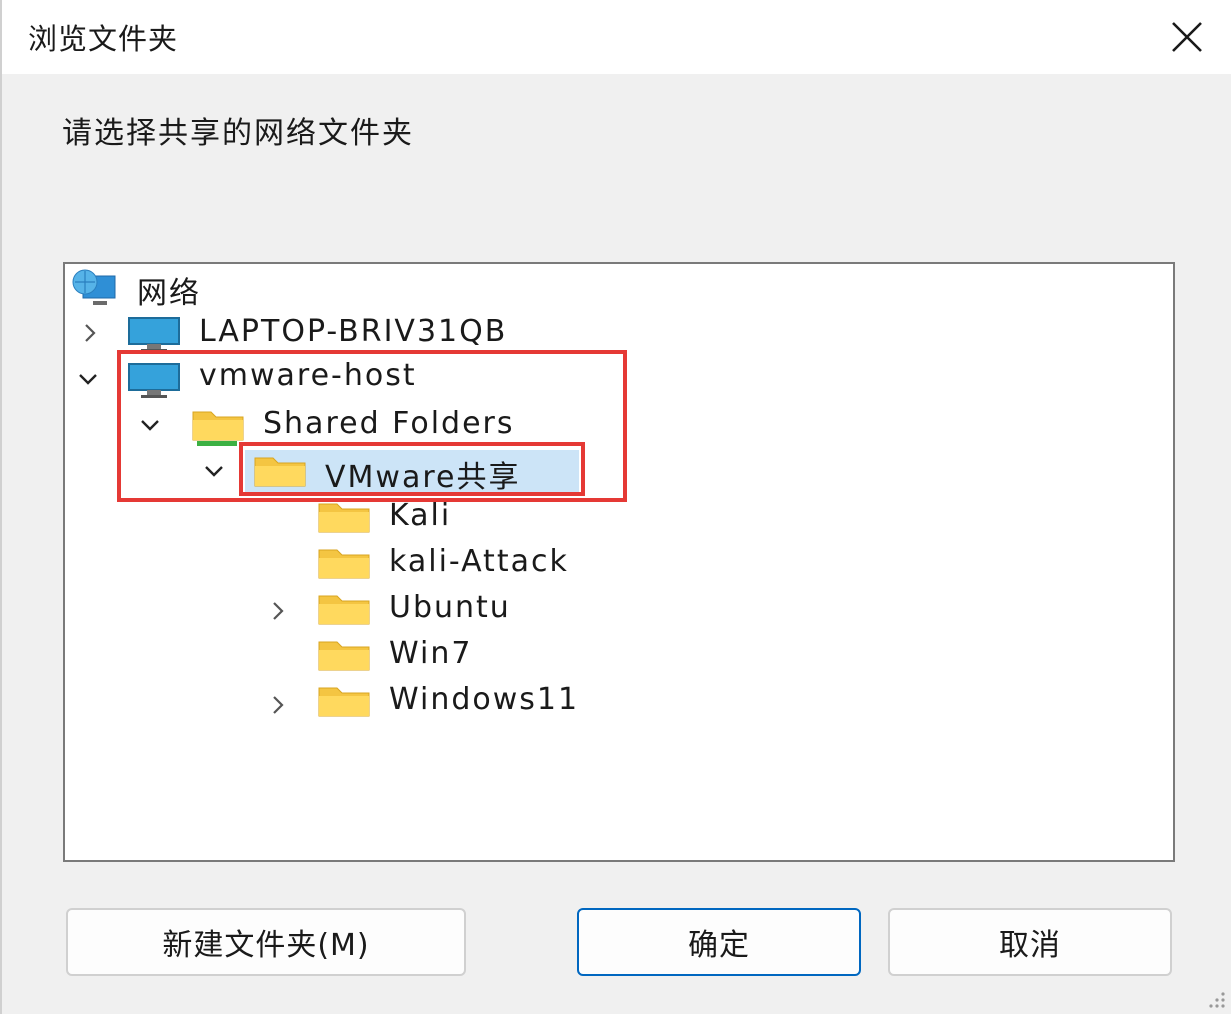 Image resolution: width=1231 pixels, height=1014 pixels. I want to click on close-icon, so click(1187, 37).